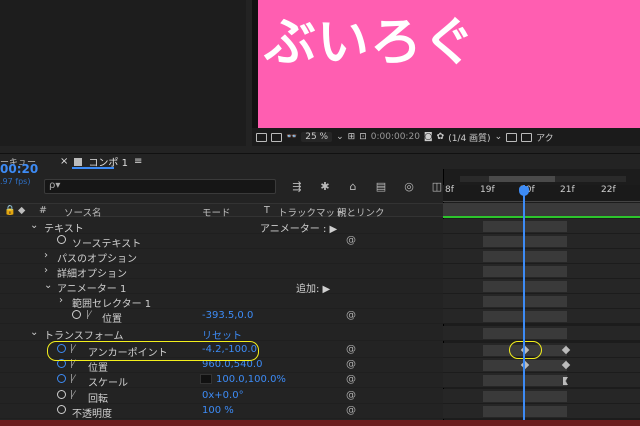  What do you see at coordinates (541, 209) in the screenshot?
I see `work-area-bar` at bounding box center [541, 209].